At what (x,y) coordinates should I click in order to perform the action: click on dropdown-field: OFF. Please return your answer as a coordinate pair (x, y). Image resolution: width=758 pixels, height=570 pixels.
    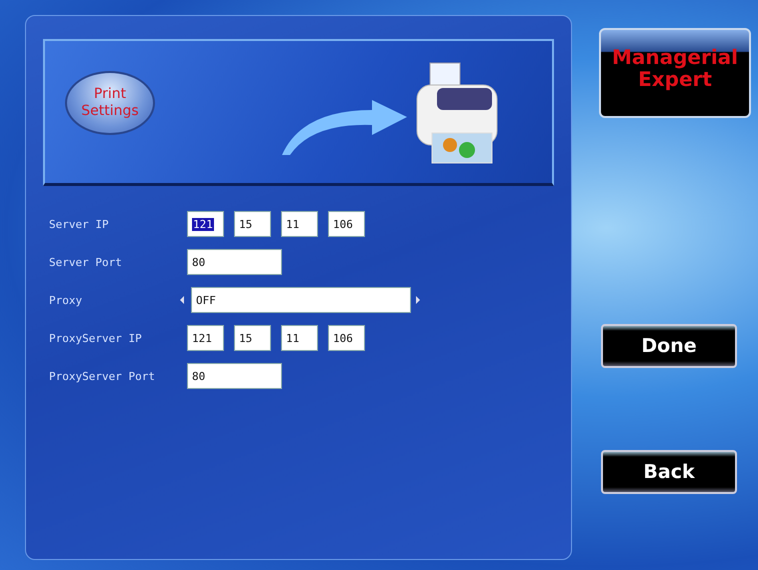
    Looking at the image, I should click on (301, 300).